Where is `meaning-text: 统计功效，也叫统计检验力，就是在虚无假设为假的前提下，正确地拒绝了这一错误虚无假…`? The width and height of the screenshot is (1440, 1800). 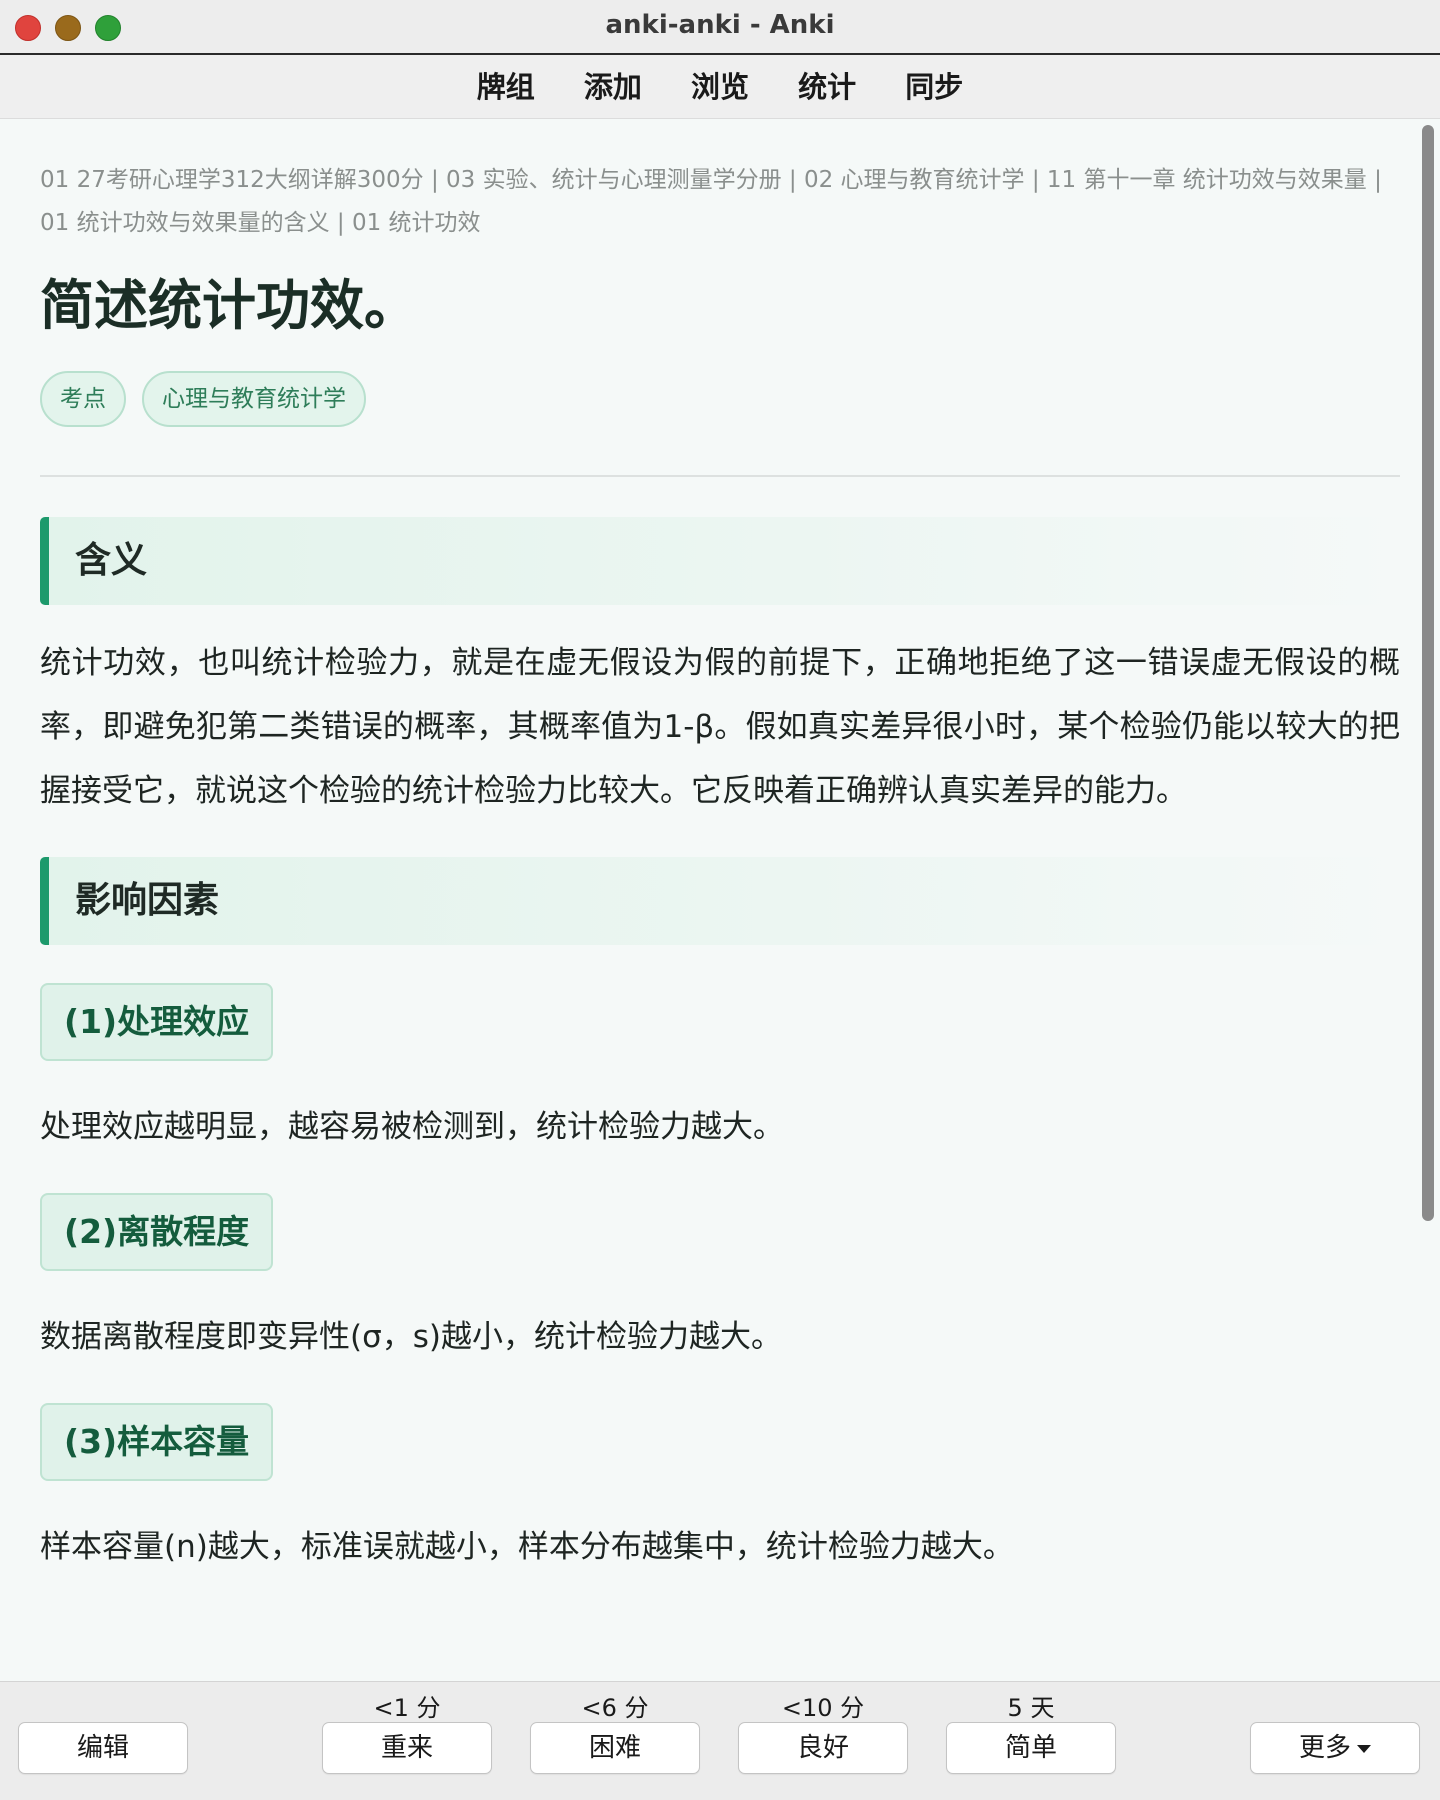 meaning-text: 统计功效，也叫统计检验力，就是在虚无假设为假的前提下，正确地拒绝了这一错误虚无假… is located at coordinates (720, 727).